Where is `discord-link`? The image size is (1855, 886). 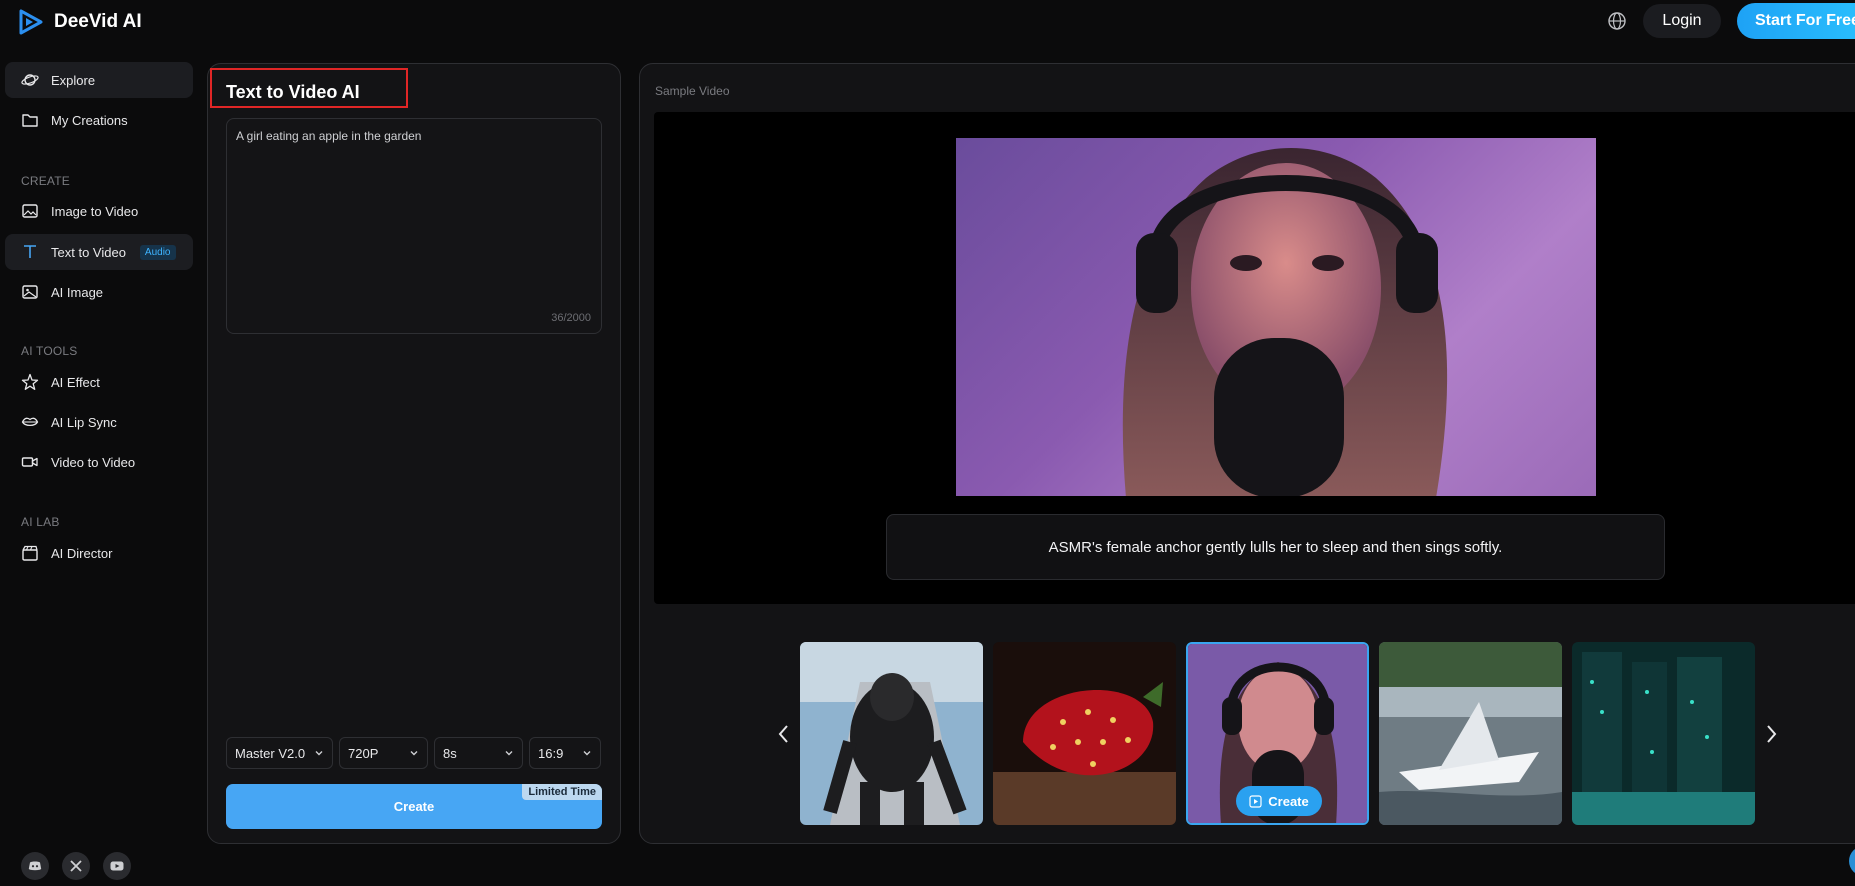 discord-link is located at coordinates (35, 866).